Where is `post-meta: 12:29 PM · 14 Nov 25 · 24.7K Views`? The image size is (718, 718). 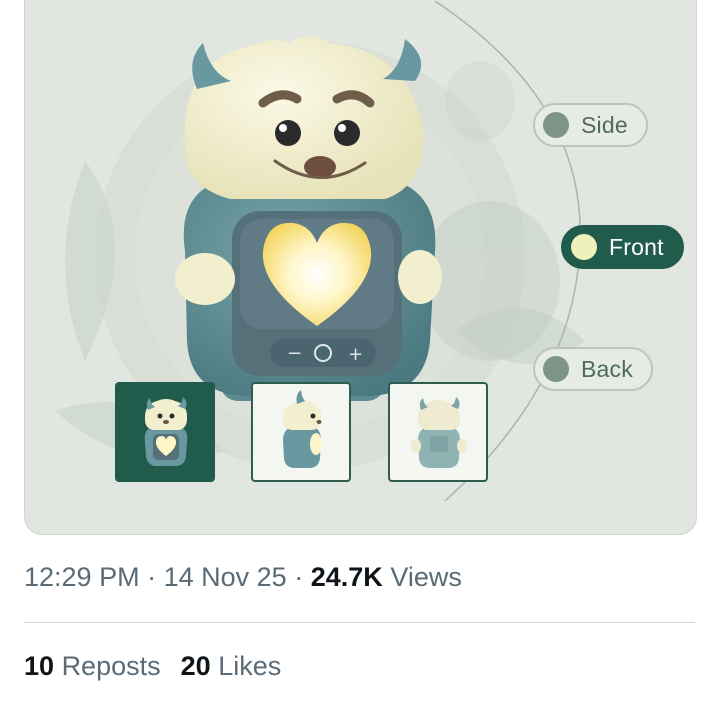 post-meta: 12:29 PM · 14 Nov 25 · 24.7K Views is located at coordinates (243, 577).